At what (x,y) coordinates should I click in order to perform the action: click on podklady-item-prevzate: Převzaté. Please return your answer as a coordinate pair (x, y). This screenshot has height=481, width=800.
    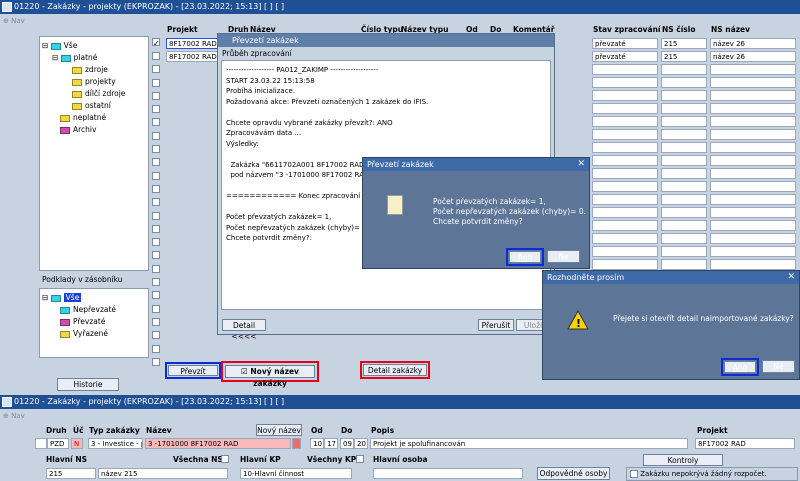
    Looking at the image, I should click on (95, 322).